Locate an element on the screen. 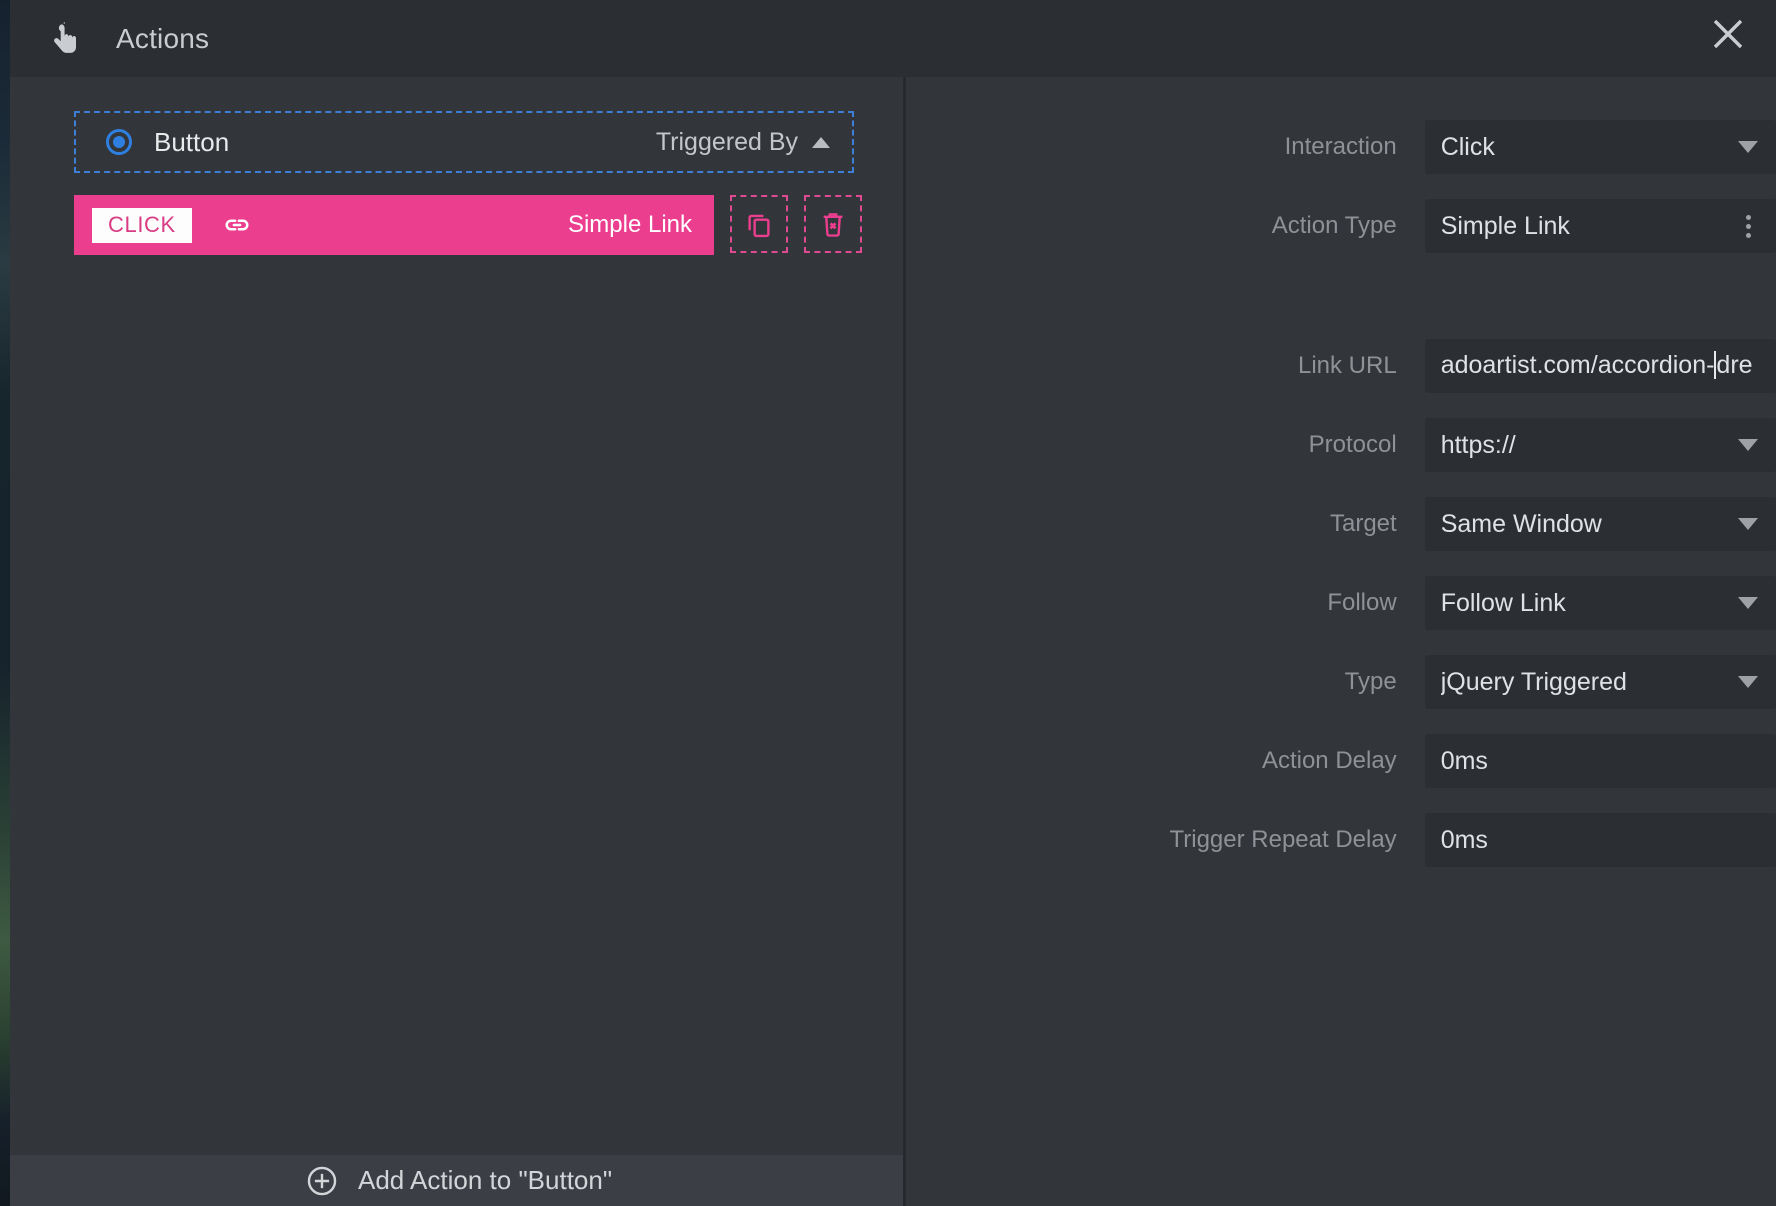 The width and height of the screenshot is (1776, 1206). page-title: Actions is located at coordinates (163, 38).